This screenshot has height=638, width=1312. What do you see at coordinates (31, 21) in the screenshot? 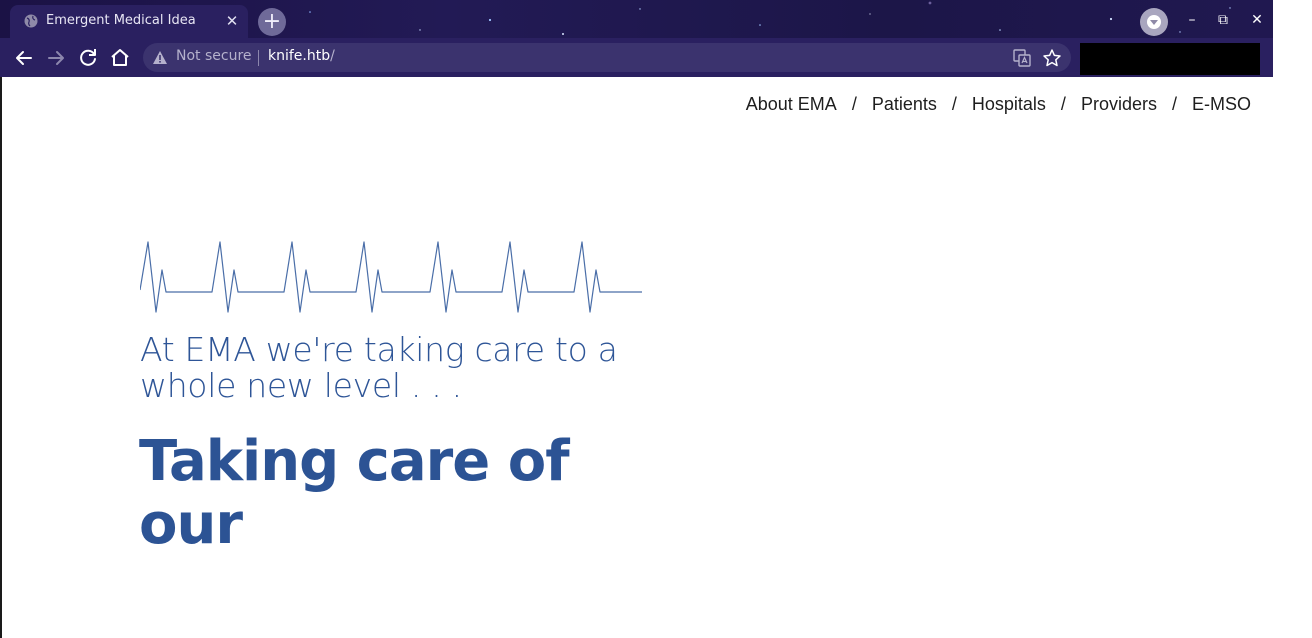
I see `globe-icon` at bounding box center [31, 21].